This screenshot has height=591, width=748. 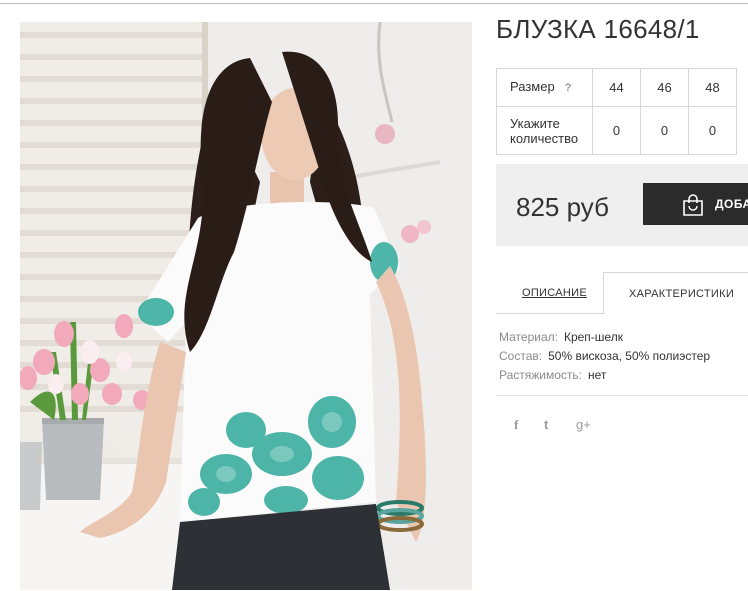 What do you see at coordinates (712, 87) in the screenshot?
I see `size-48: 48` at bounding box center [712, 87].